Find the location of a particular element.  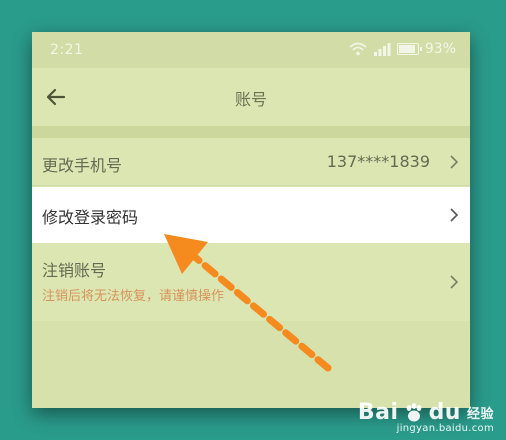

battery-percent: 93% is located at coordinates (440, 49).